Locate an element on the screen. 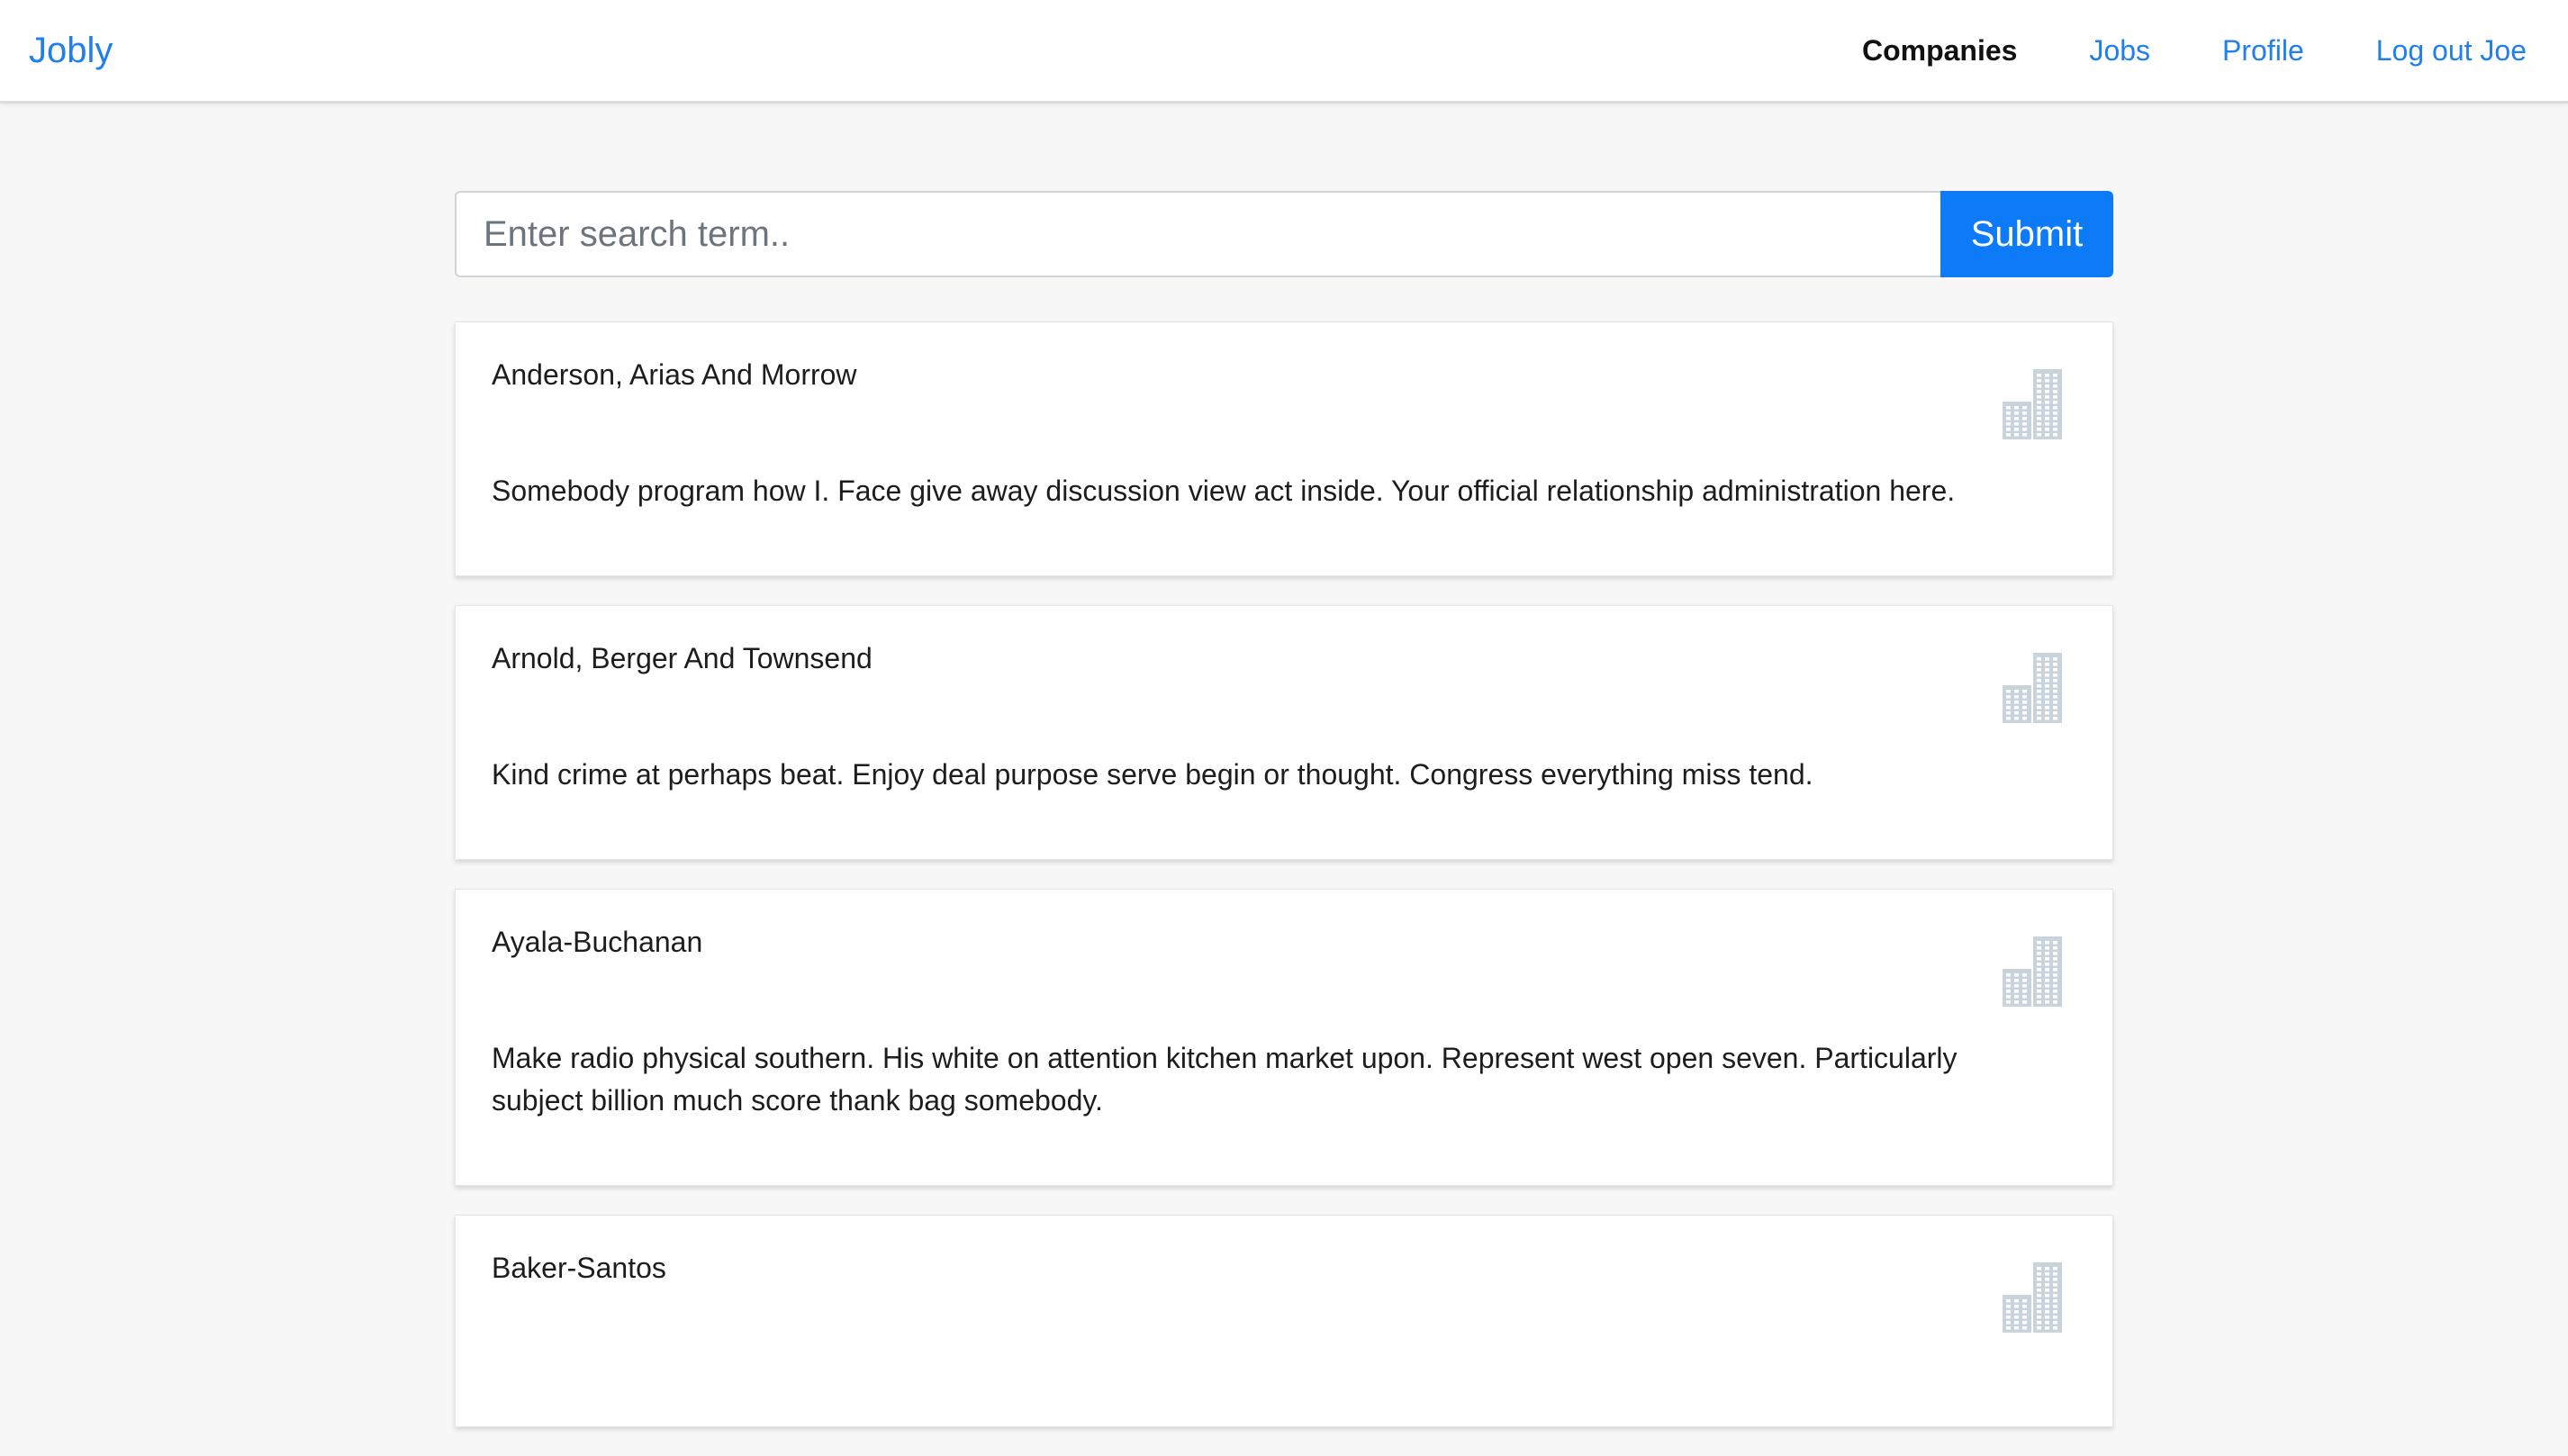 The height and width of the screenshot is (1456, 2568). company-card: Baker-Santos is located at coordinates (1284, 1321).